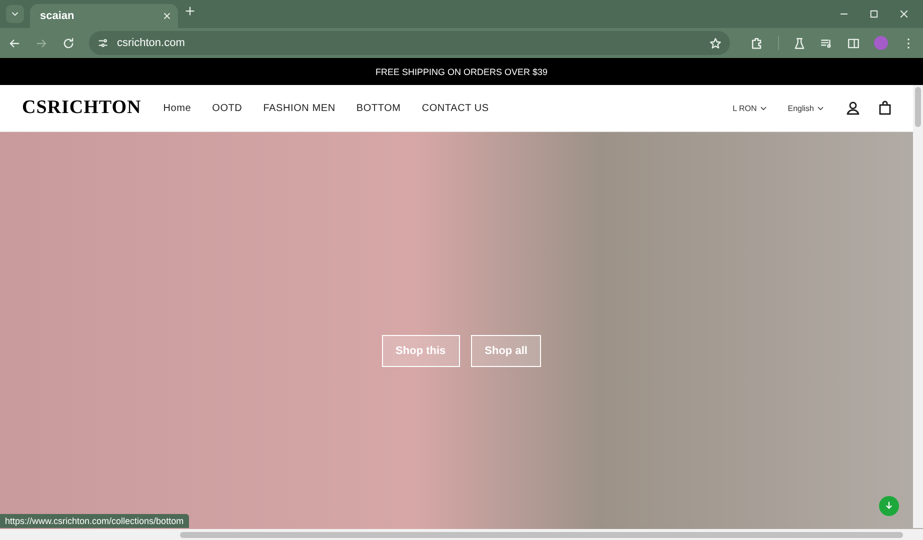 The width and height of the screenshot is (923, 540). I want to click on nav-link: Home, so click(177, 108).